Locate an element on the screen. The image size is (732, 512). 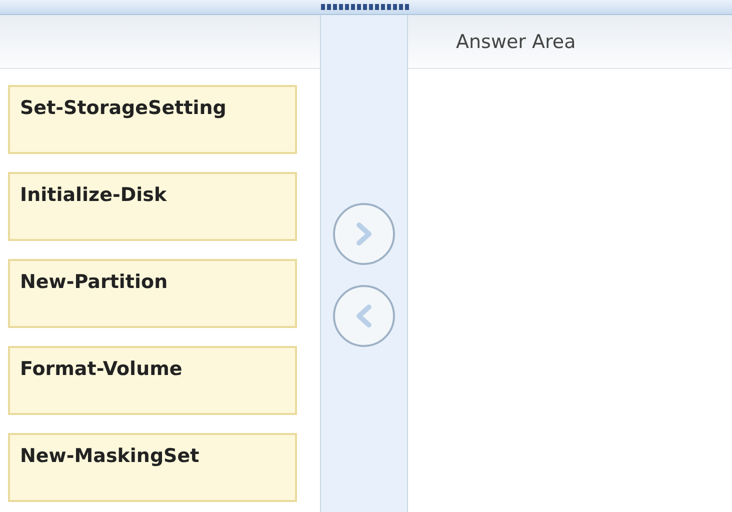
command-tile: Format-Volume is located at coordinates (152, 380).